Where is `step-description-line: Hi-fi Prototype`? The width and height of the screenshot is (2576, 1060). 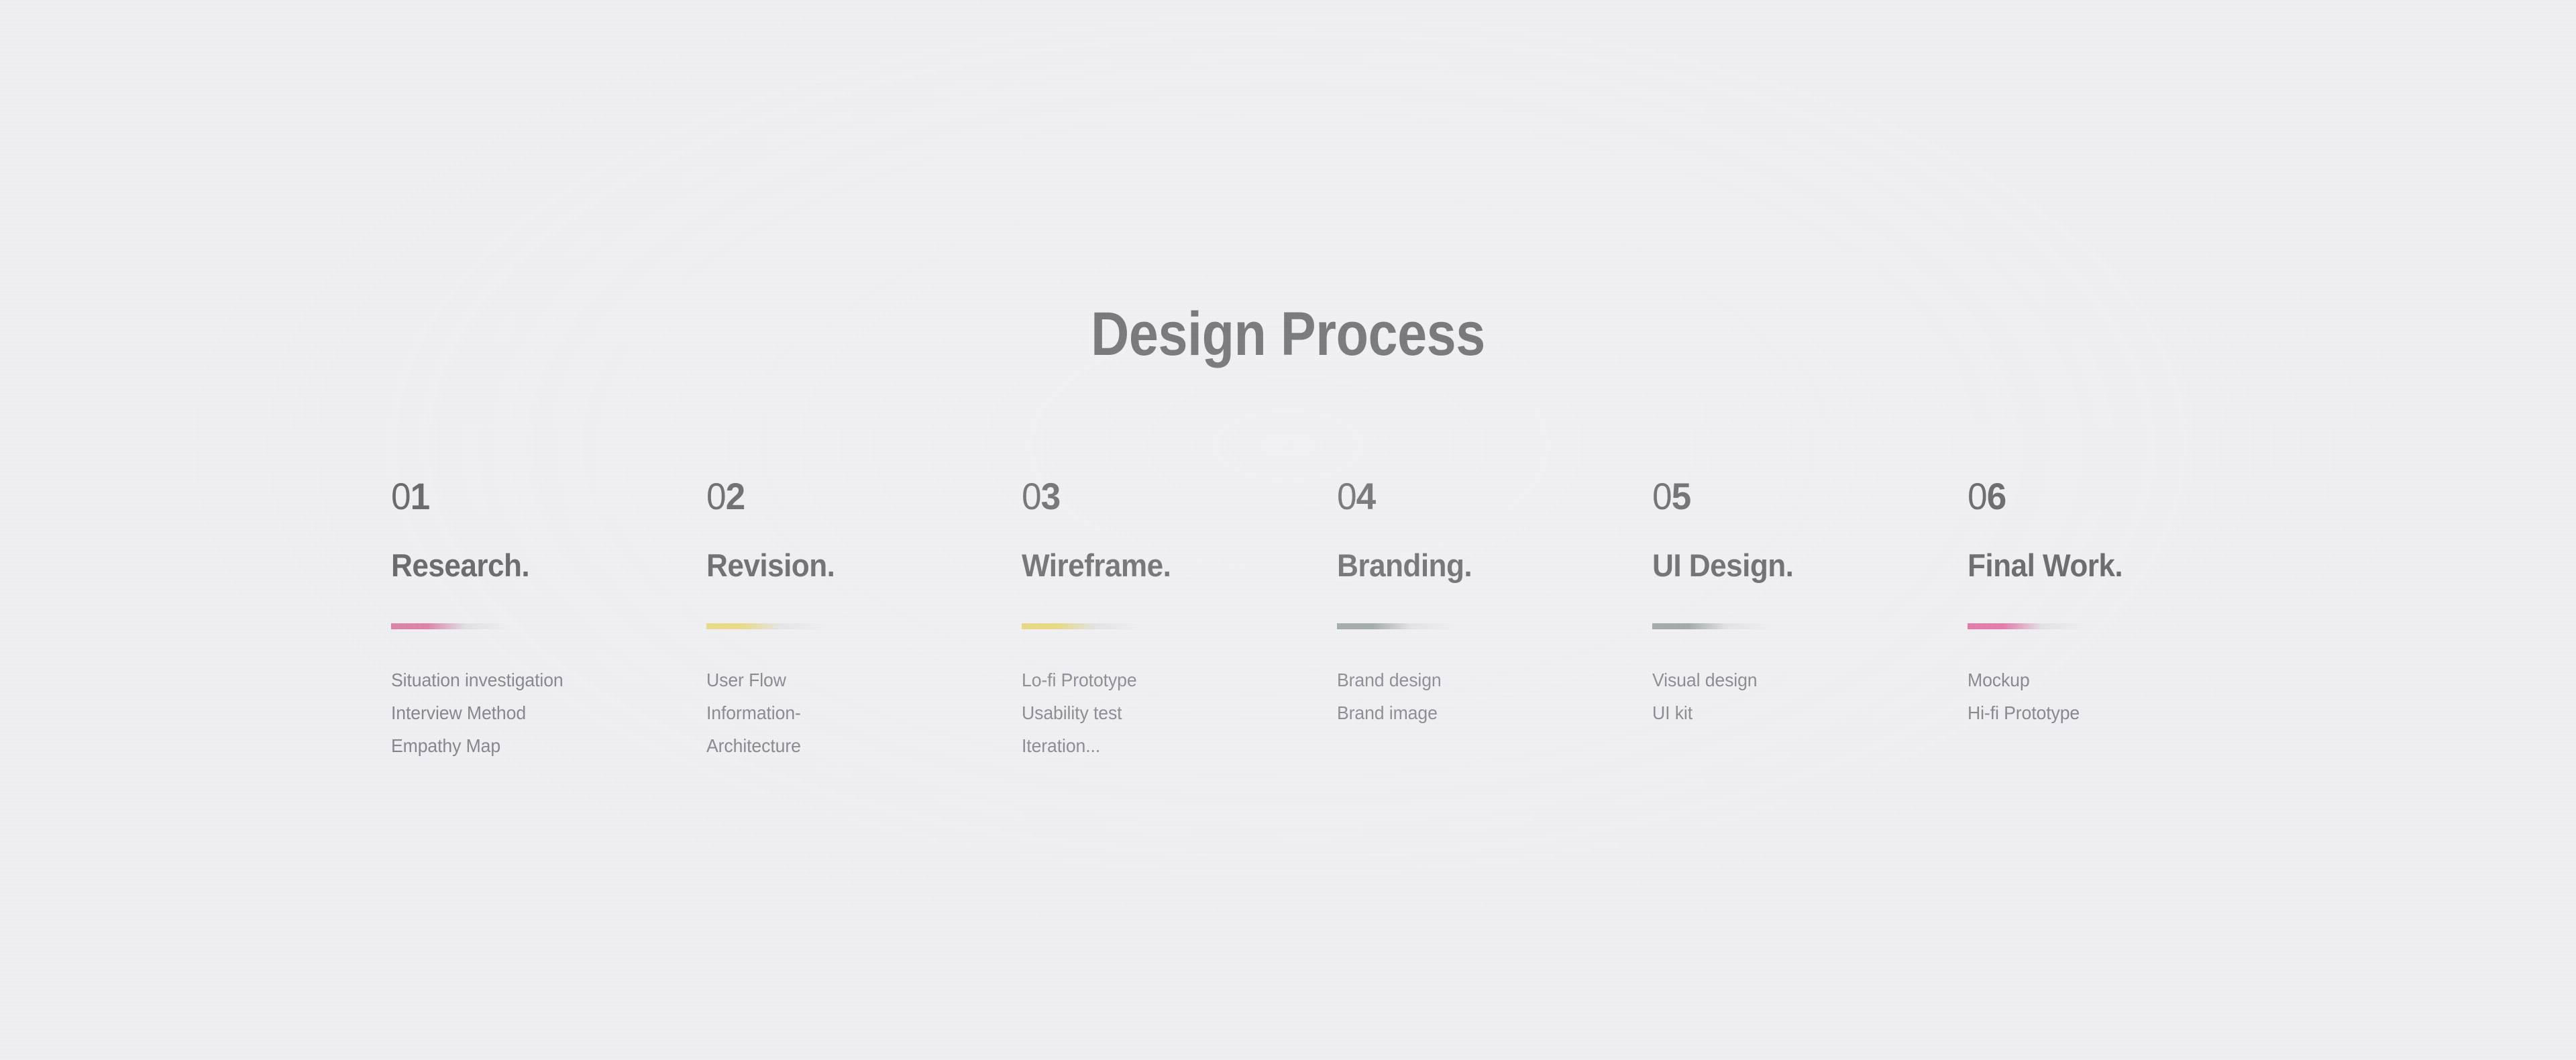 step-description-line: Hi-fi Prototype is located at coordinates (2024, 712).